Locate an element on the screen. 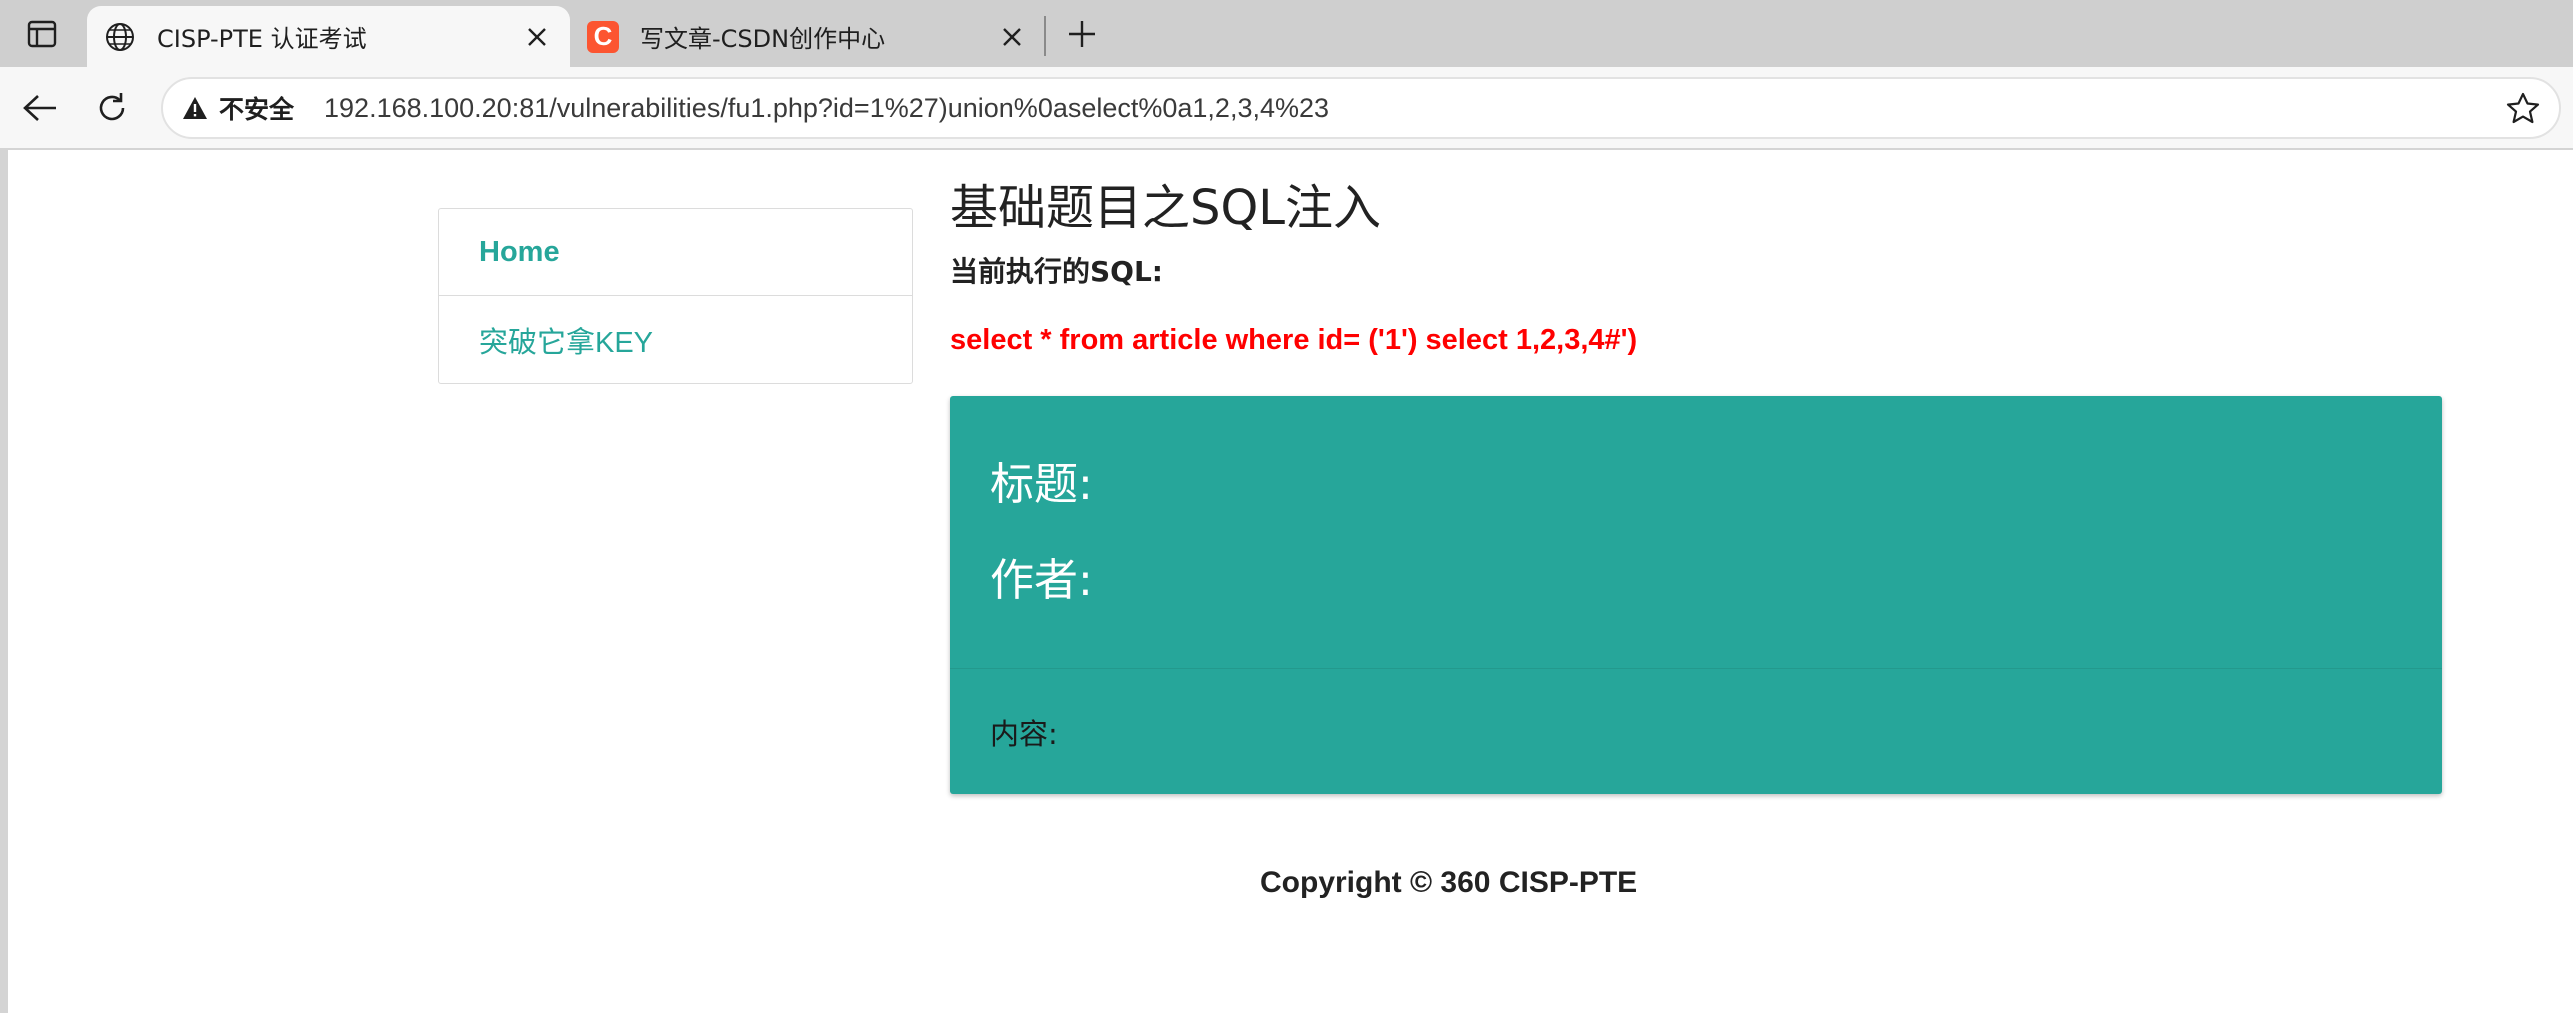 This screenshot has height=1013, width=2573. globe-icon is located at coordinates (120, 37).